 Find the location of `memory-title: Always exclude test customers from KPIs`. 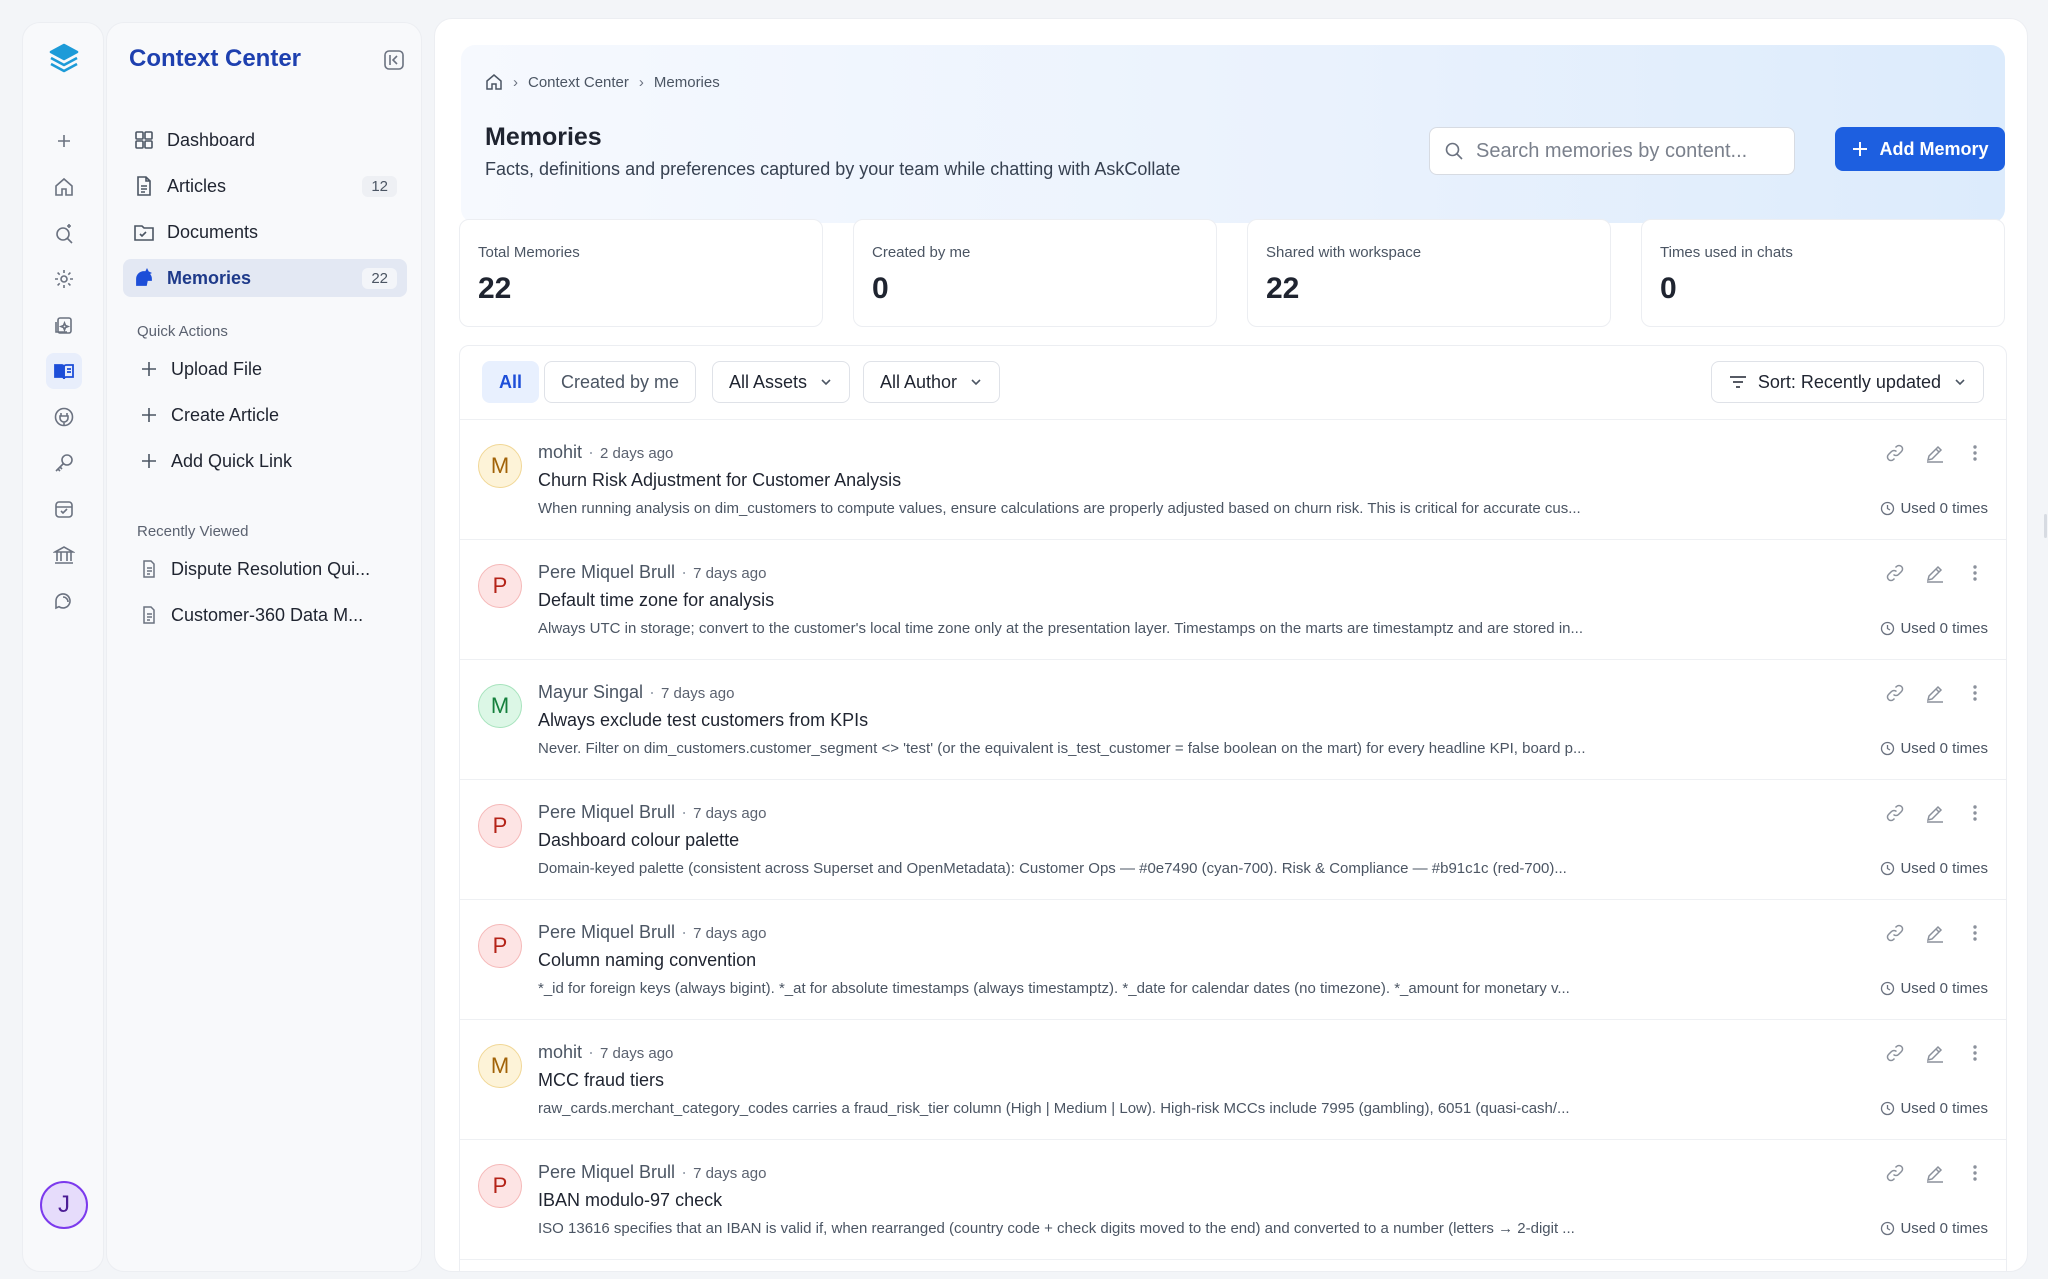

memory-title: Always exclude test customers from KPIs is located at coordinates (703, 720).